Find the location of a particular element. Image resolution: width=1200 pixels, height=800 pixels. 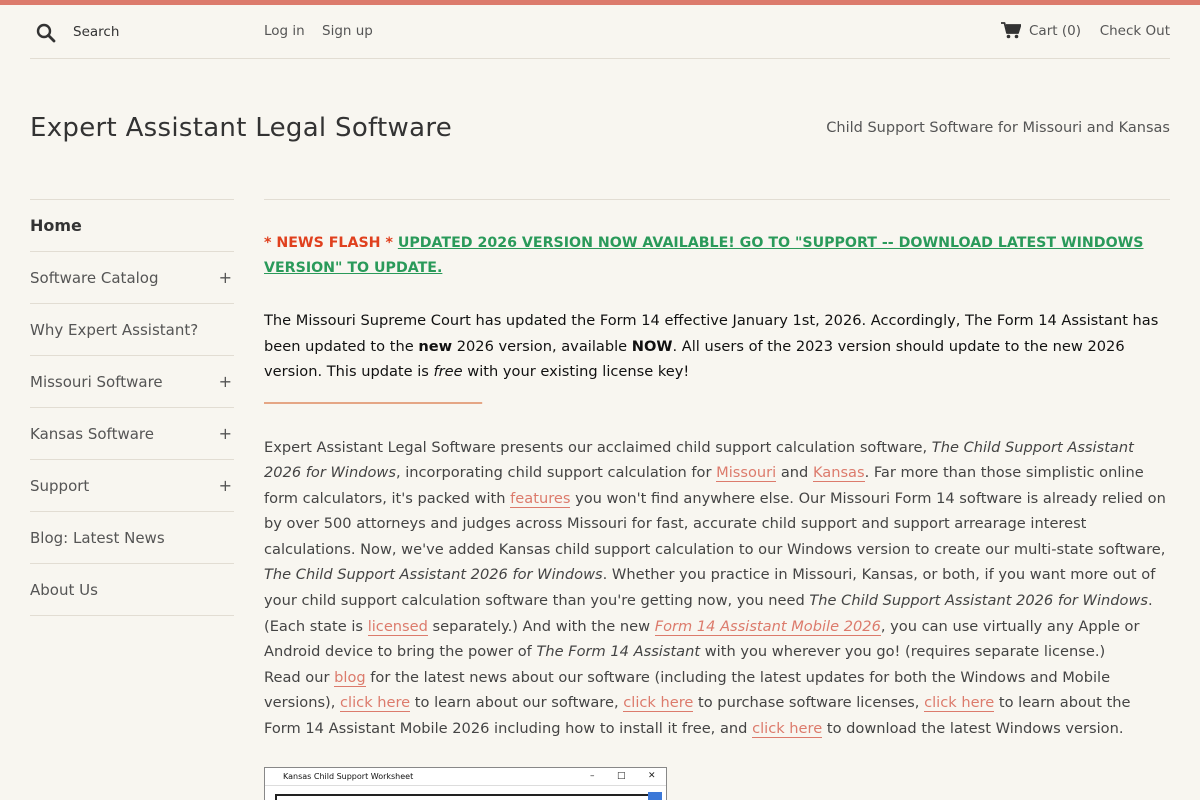

sidebar-item-label: Home is located at coordinates (56, 225).